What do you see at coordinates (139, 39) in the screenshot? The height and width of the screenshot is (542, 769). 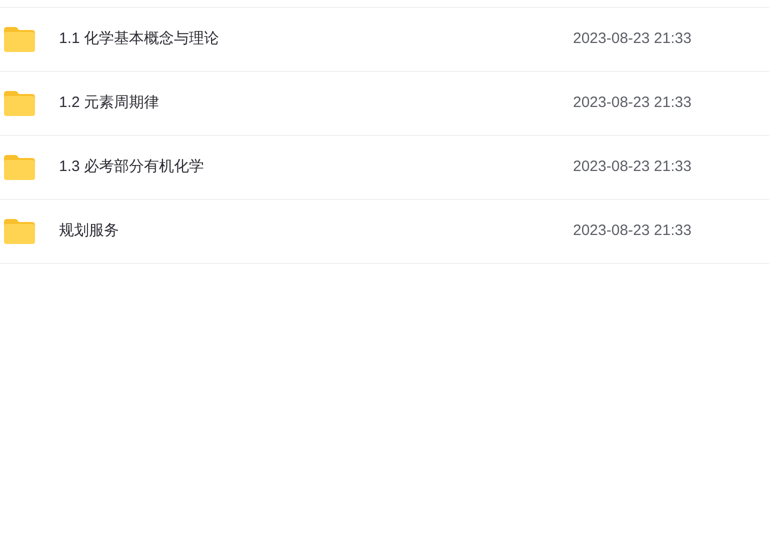 I see `folder-name: 1.1 化学基本概念与理论` at bounding box center [139, 39].